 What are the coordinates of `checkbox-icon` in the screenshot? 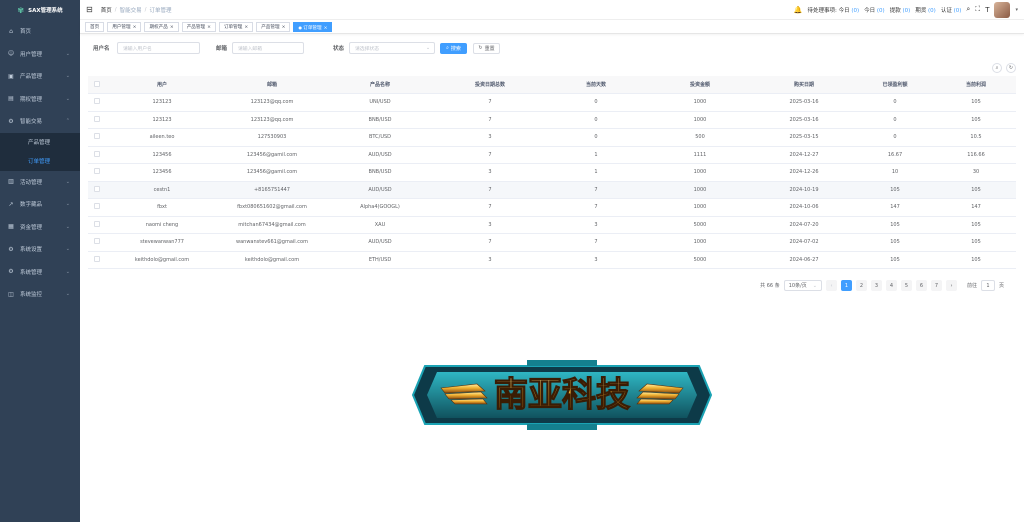 It's located at (97, 101).